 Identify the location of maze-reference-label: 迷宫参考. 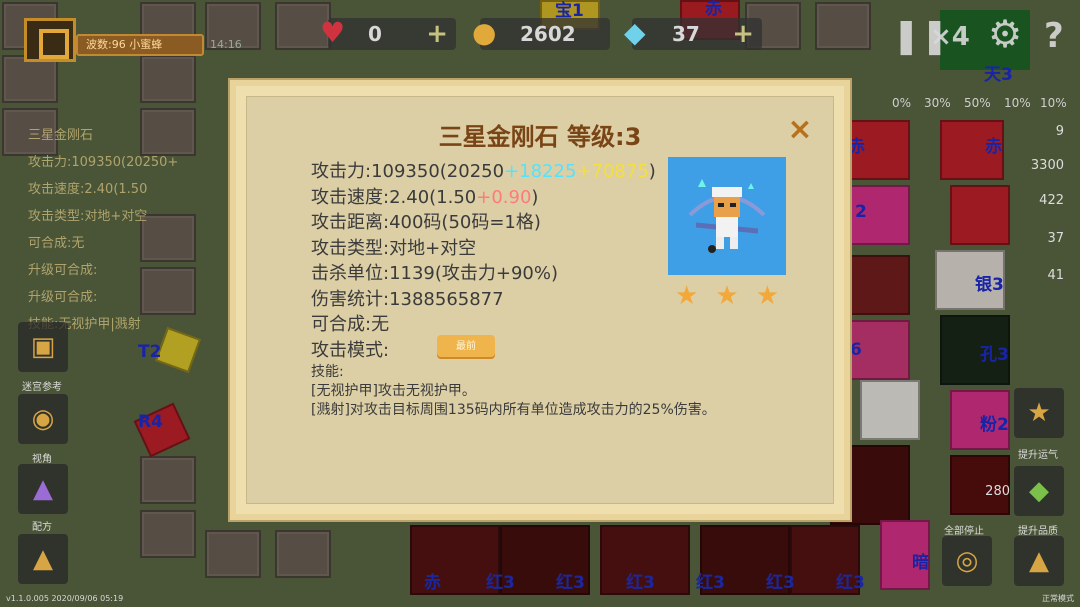
(42, 387).